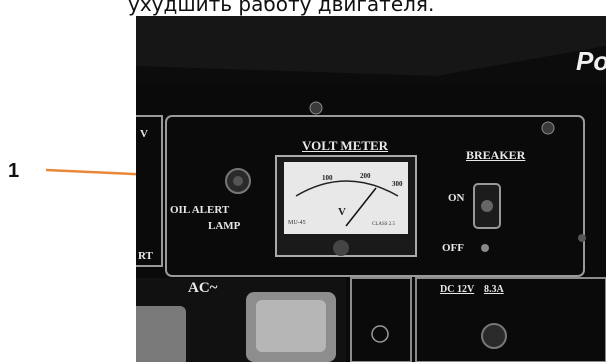  Describe the element at coordinates (203, 288) in the screenshot. I see `ac-label: AC~` at that location.